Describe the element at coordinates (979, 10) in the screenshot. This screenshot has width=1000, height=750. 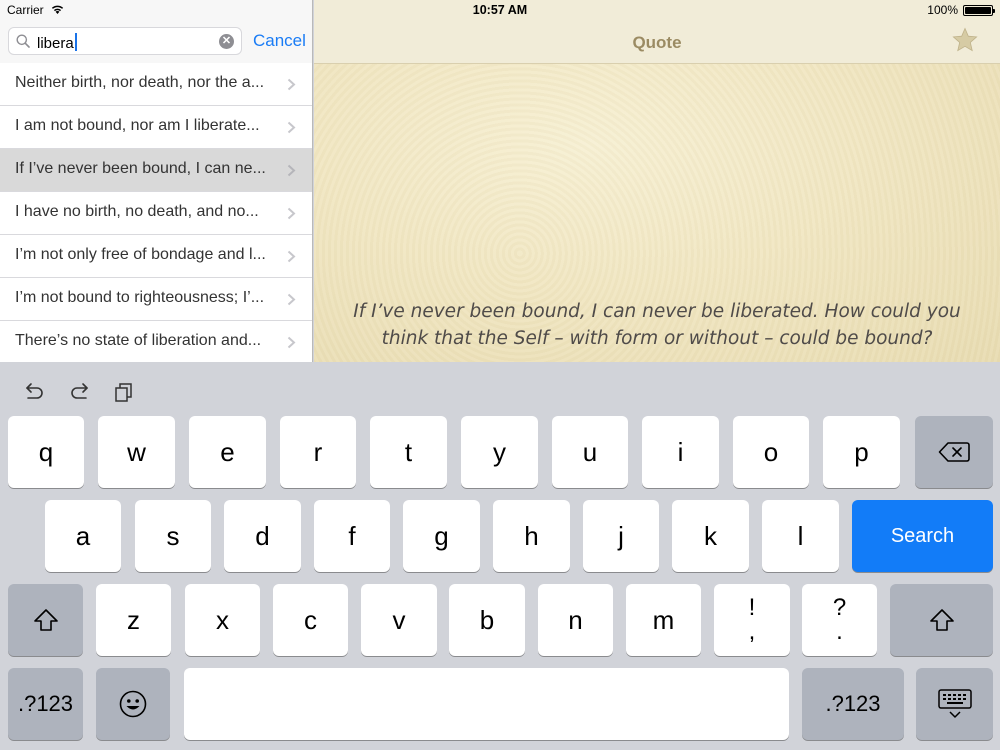
I see `battery-icon` at that location.